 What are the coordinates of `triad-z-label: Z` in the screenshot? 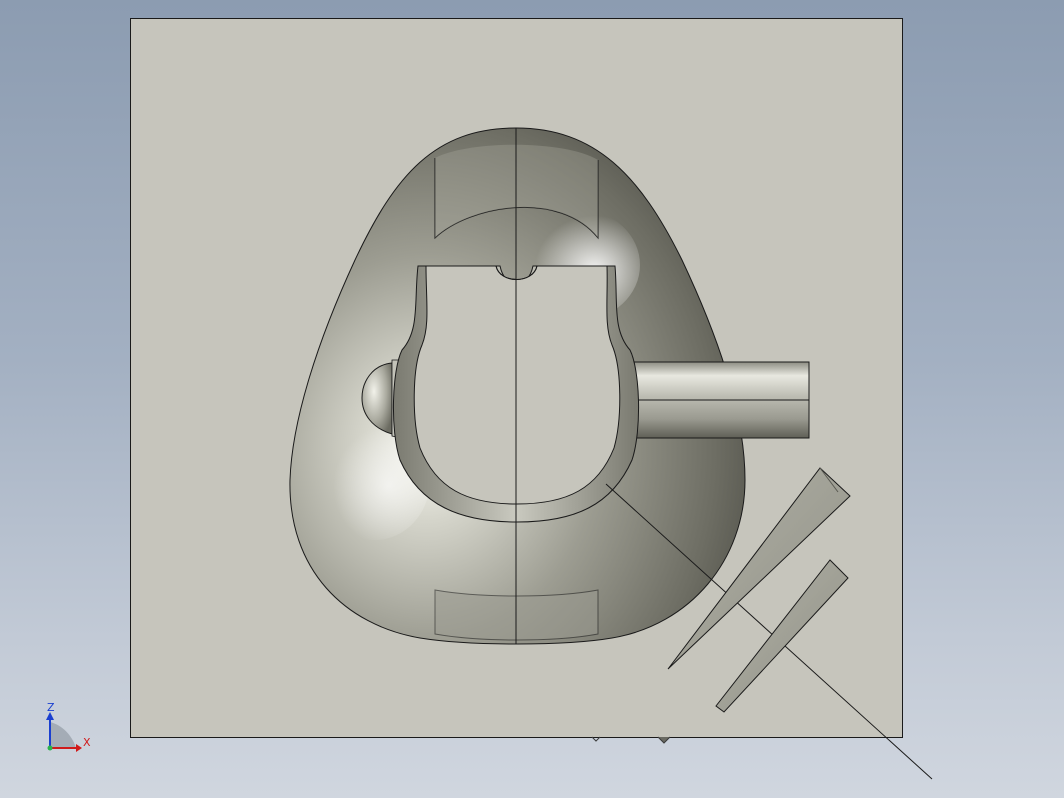 It's located at (51, 707).